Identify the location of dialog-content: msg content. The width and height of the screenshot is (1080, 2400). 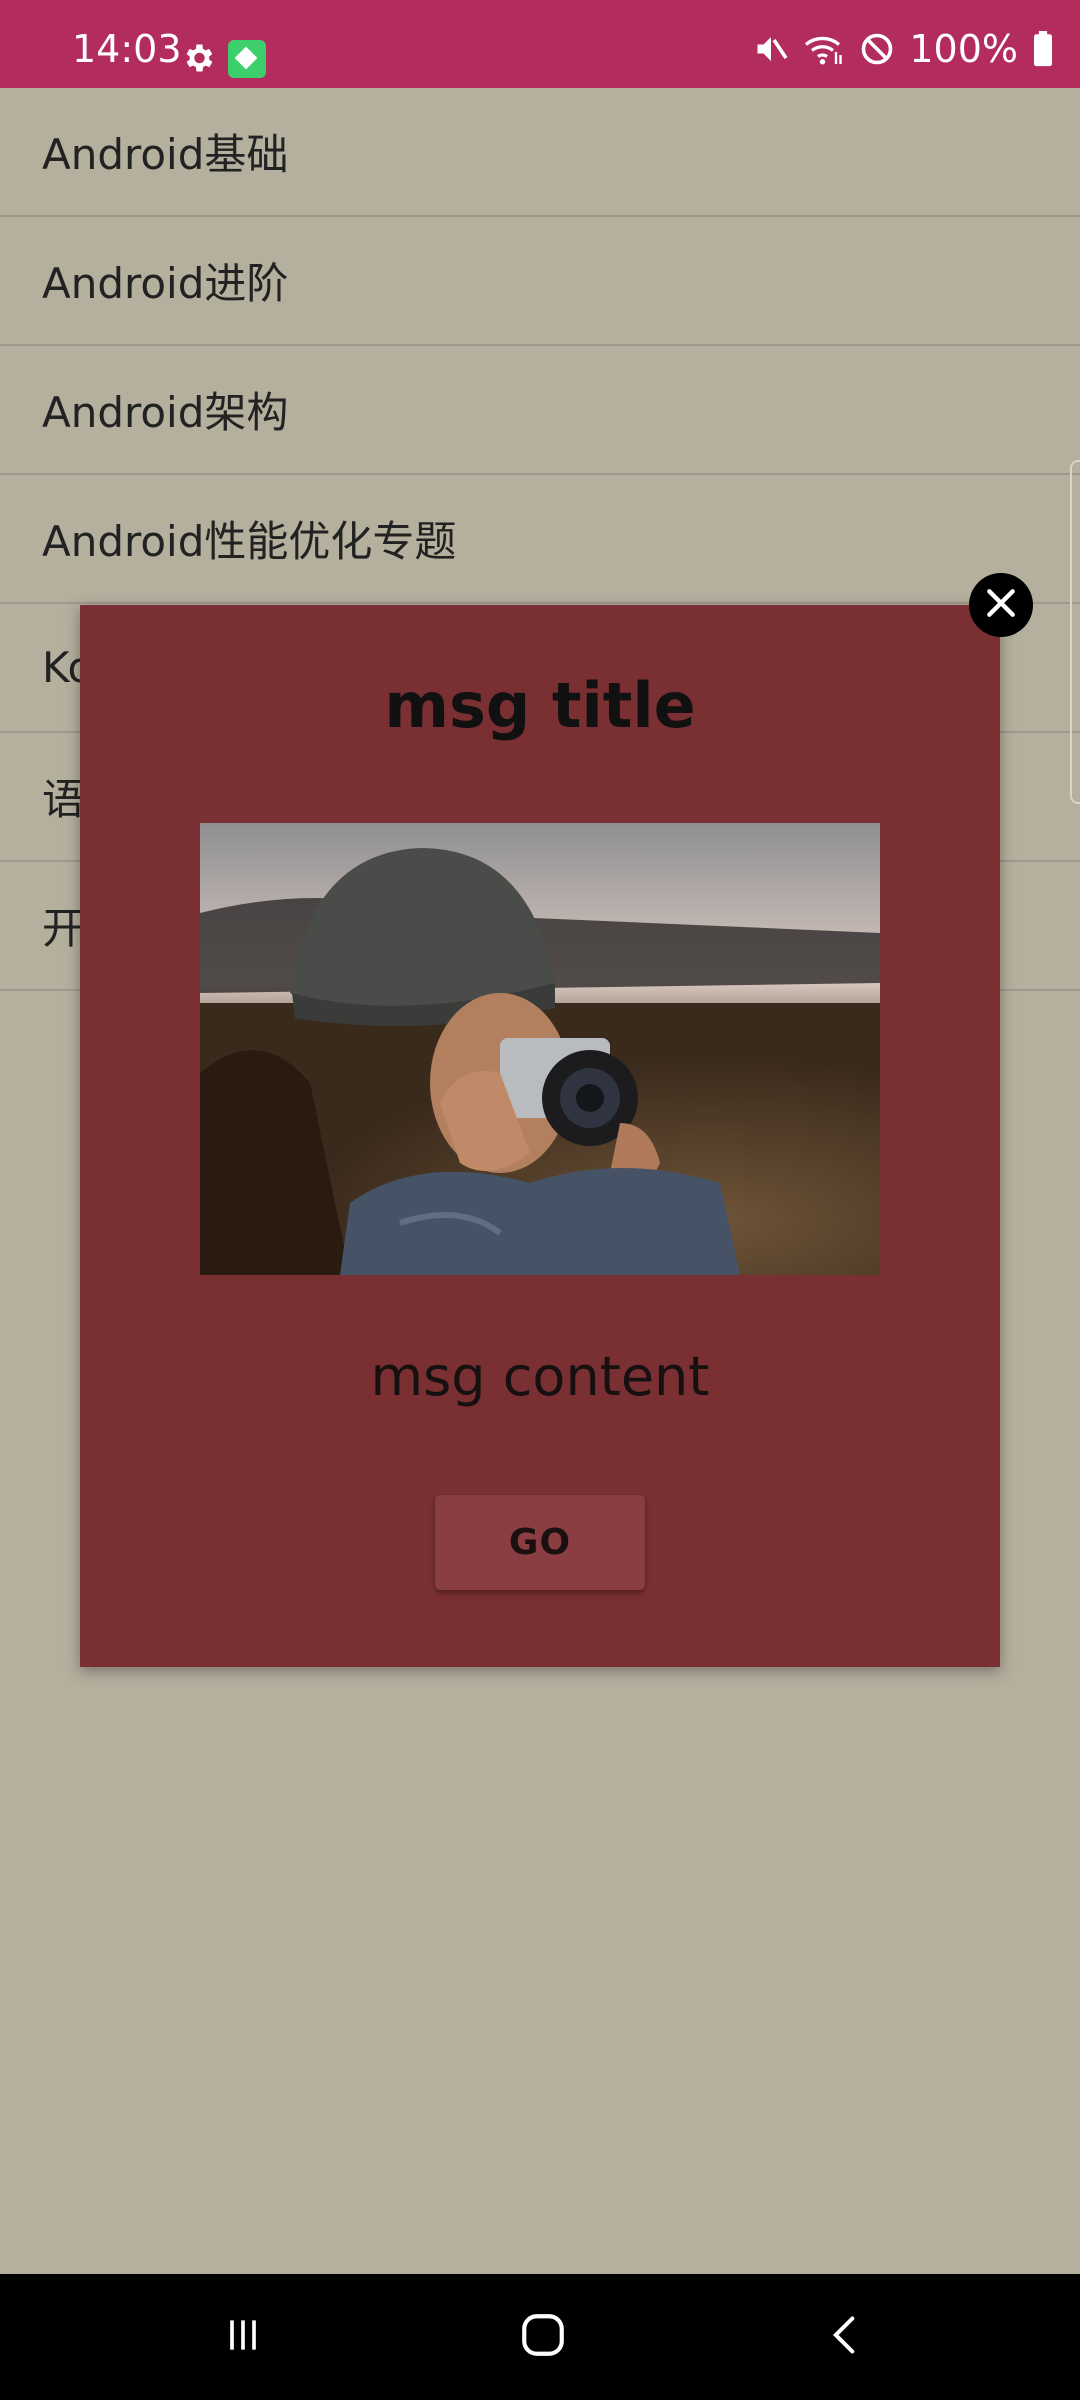
(540, 1376).